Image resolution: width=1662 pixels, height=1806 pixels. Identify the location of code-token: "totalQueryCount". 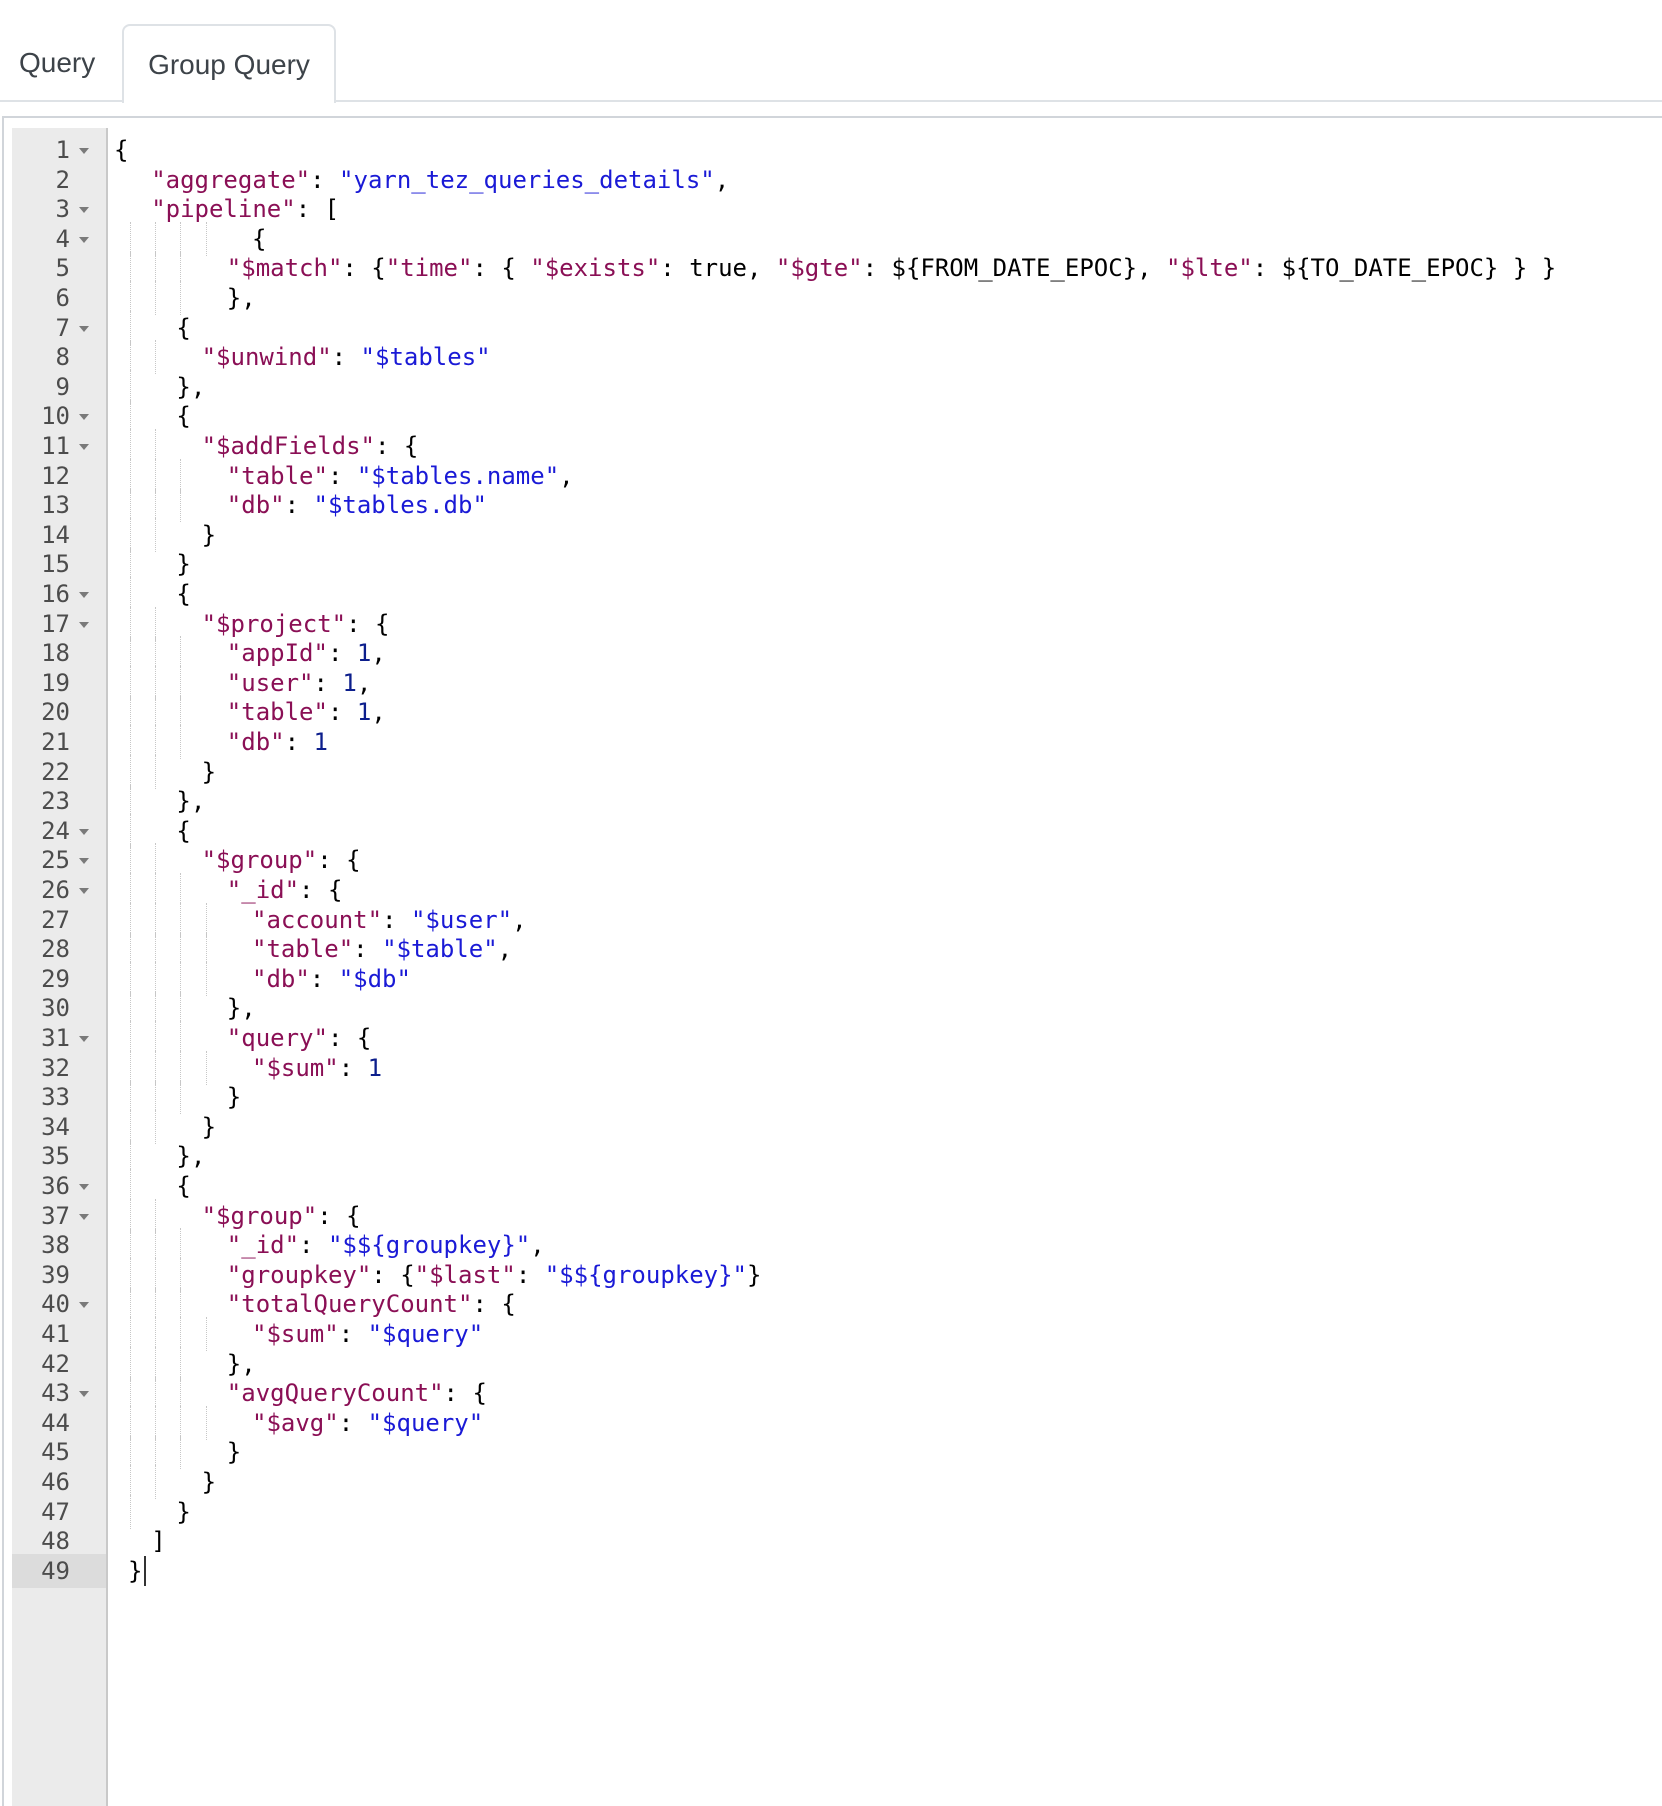
(349, 1304).